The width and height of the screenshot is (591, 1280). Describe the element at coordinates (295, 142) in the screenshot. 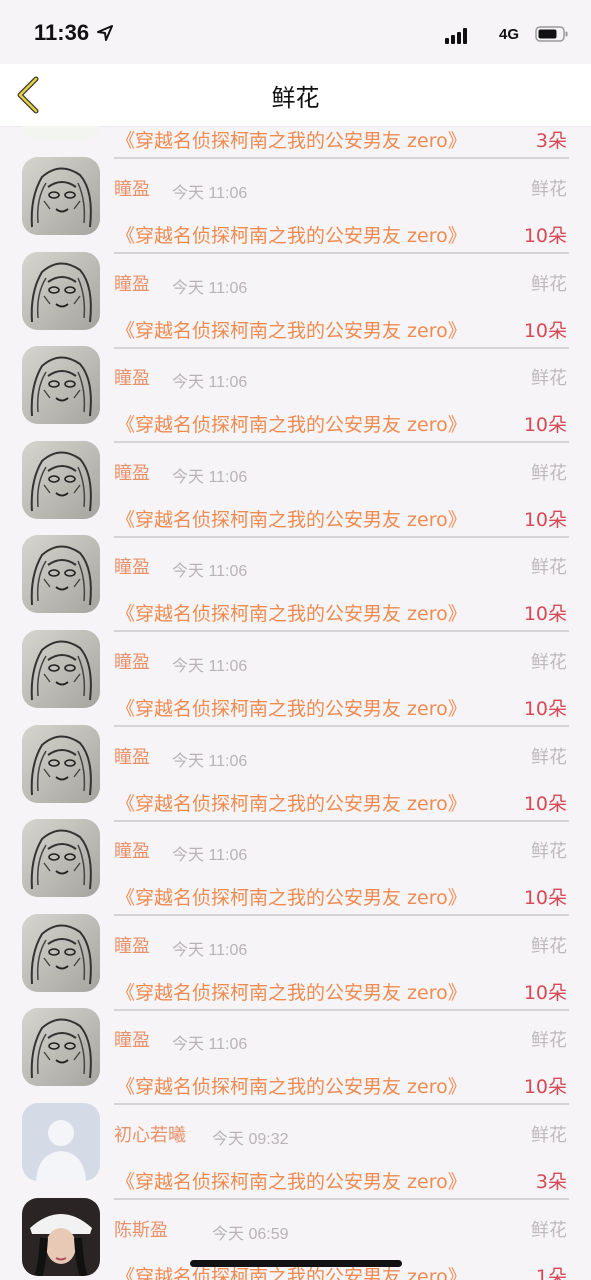

I see `list-item-partial: 《穿越名侦探柯南之我的公安男友 zero》 3朵` at that location.